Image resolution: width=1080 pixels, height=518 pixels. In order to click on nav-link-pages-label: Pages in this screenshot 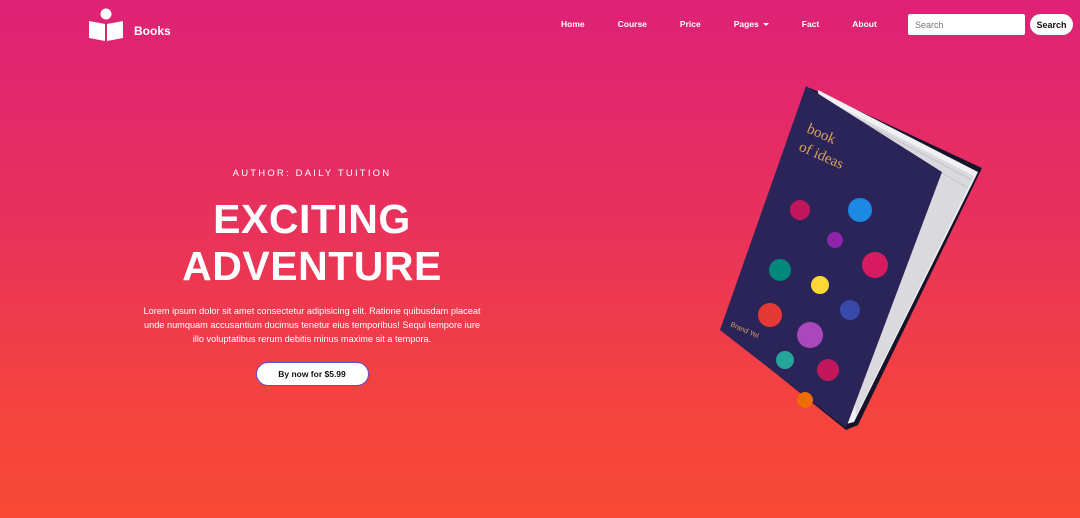, I will do `click(746, 24)`.